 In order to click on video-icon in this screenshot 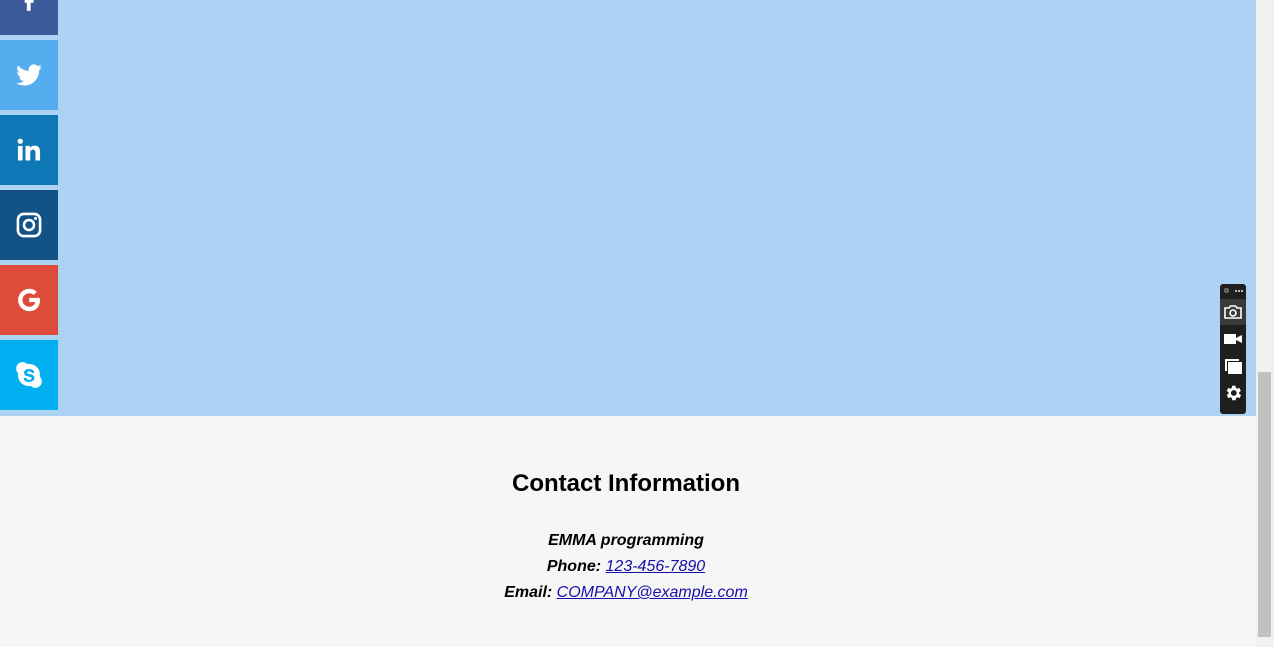, I will do `click(1233, 339)`.